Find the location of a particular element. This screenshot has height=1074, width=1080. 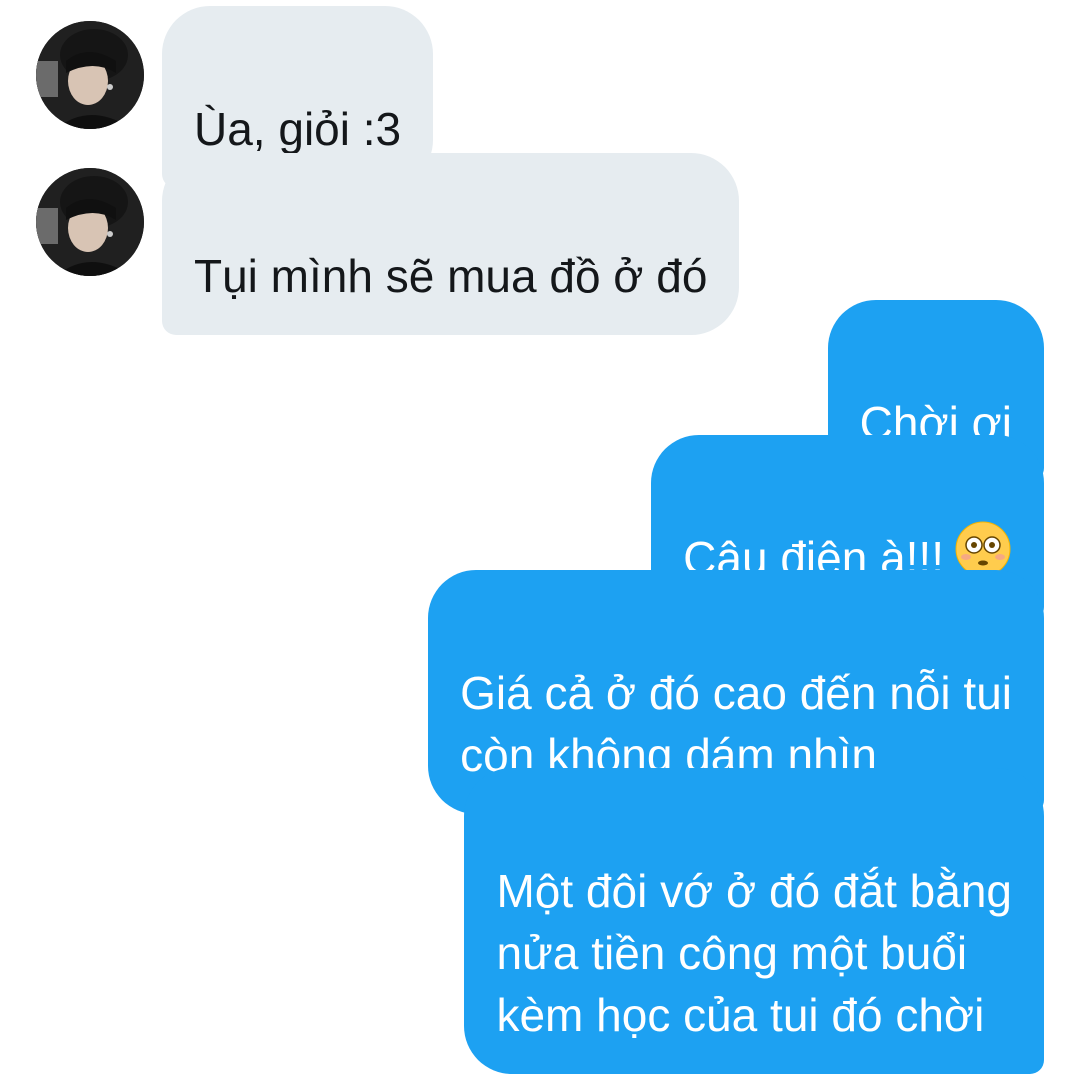

message-text: Ùa, giỏi :3 is located at coordinates (298, 129).